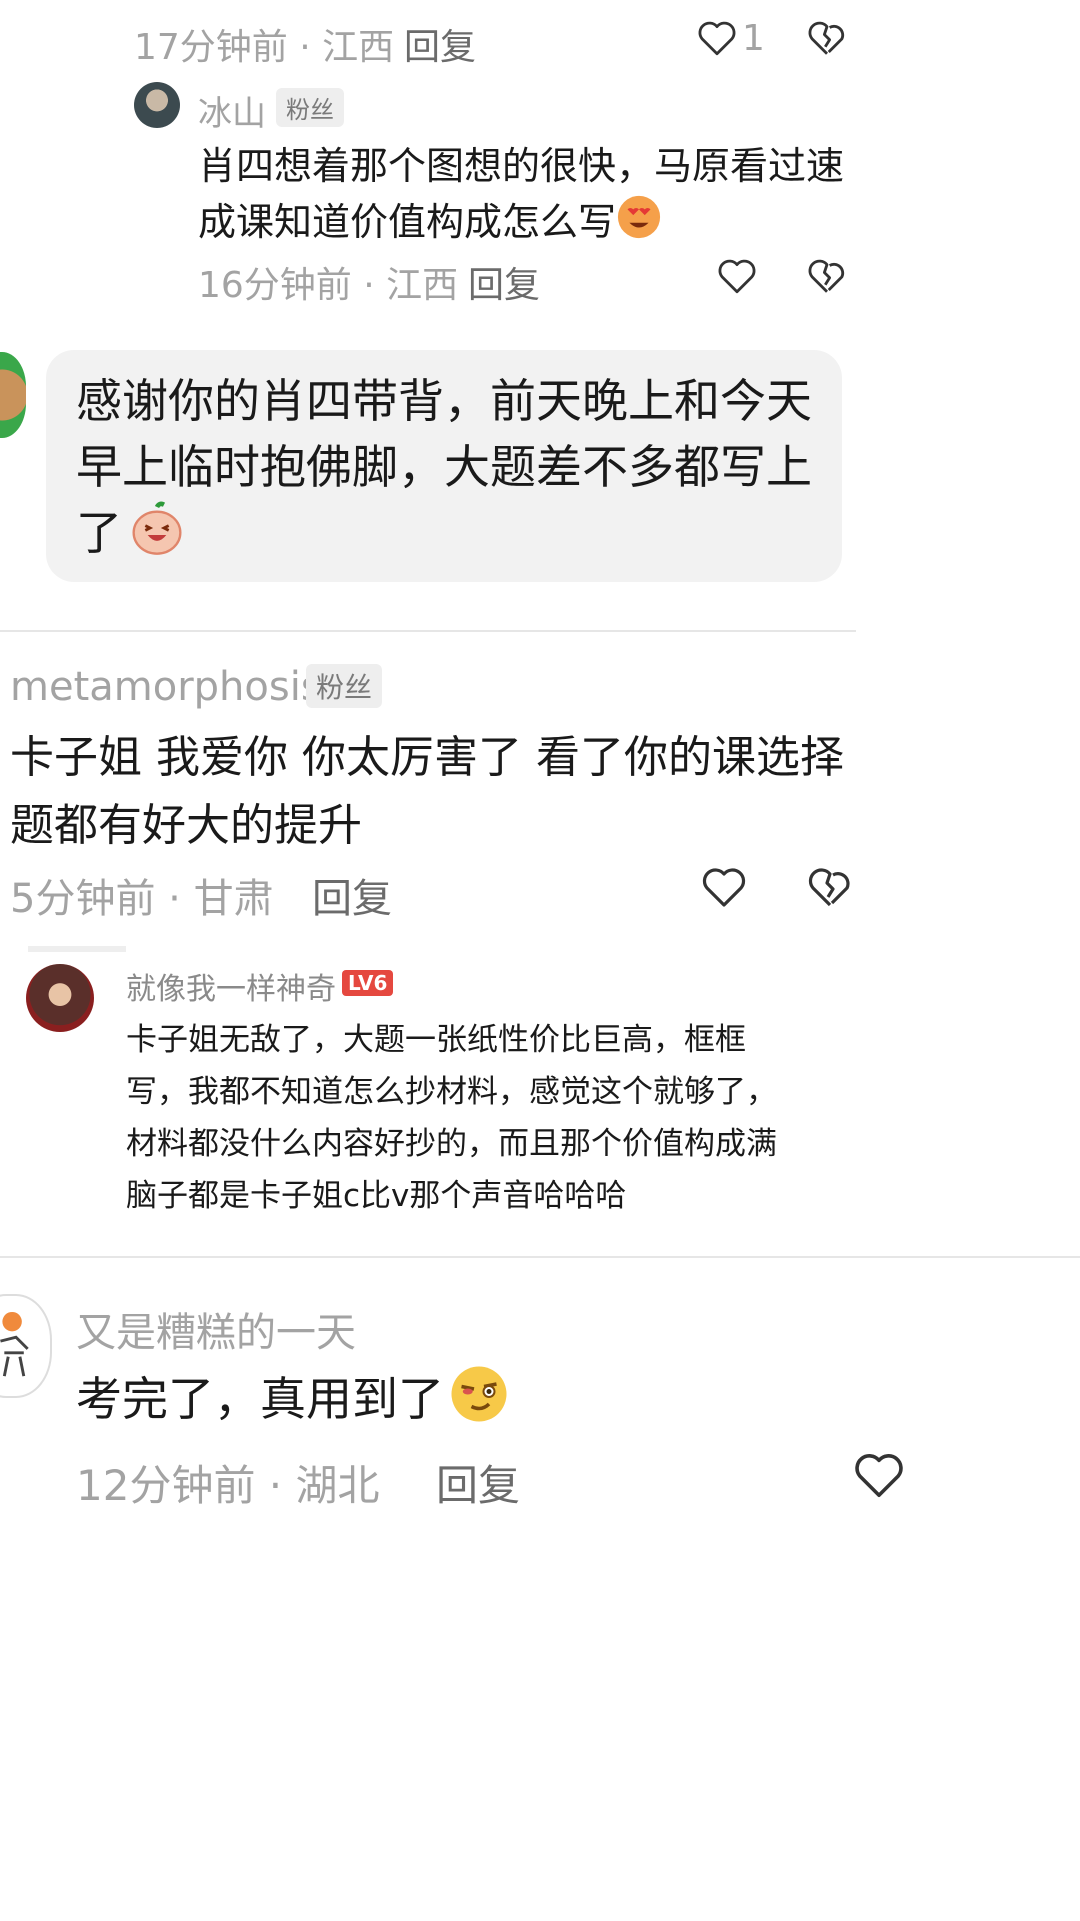  I want to click on heart-eyes-emoji-icon, so click(639, 224).